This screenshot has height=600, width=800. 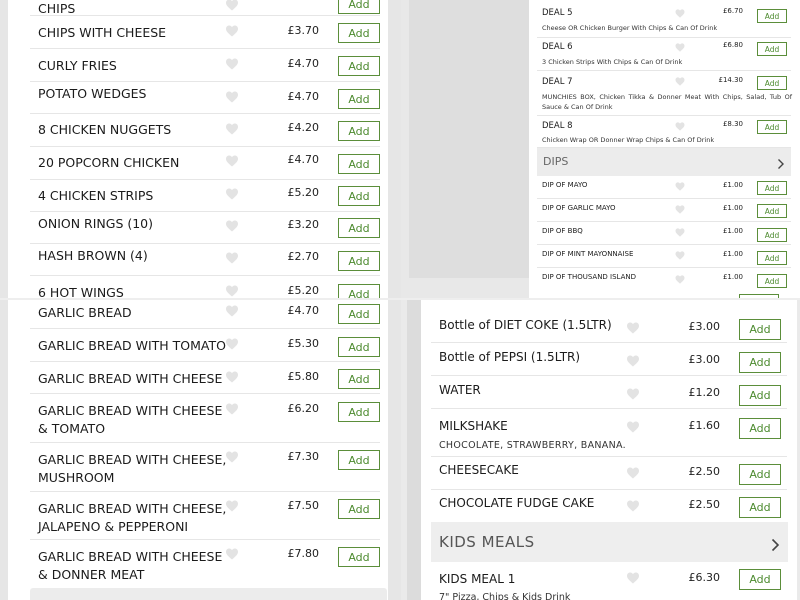 I want to click on category-header-dips: DIPS, so click(x=664, y=162).